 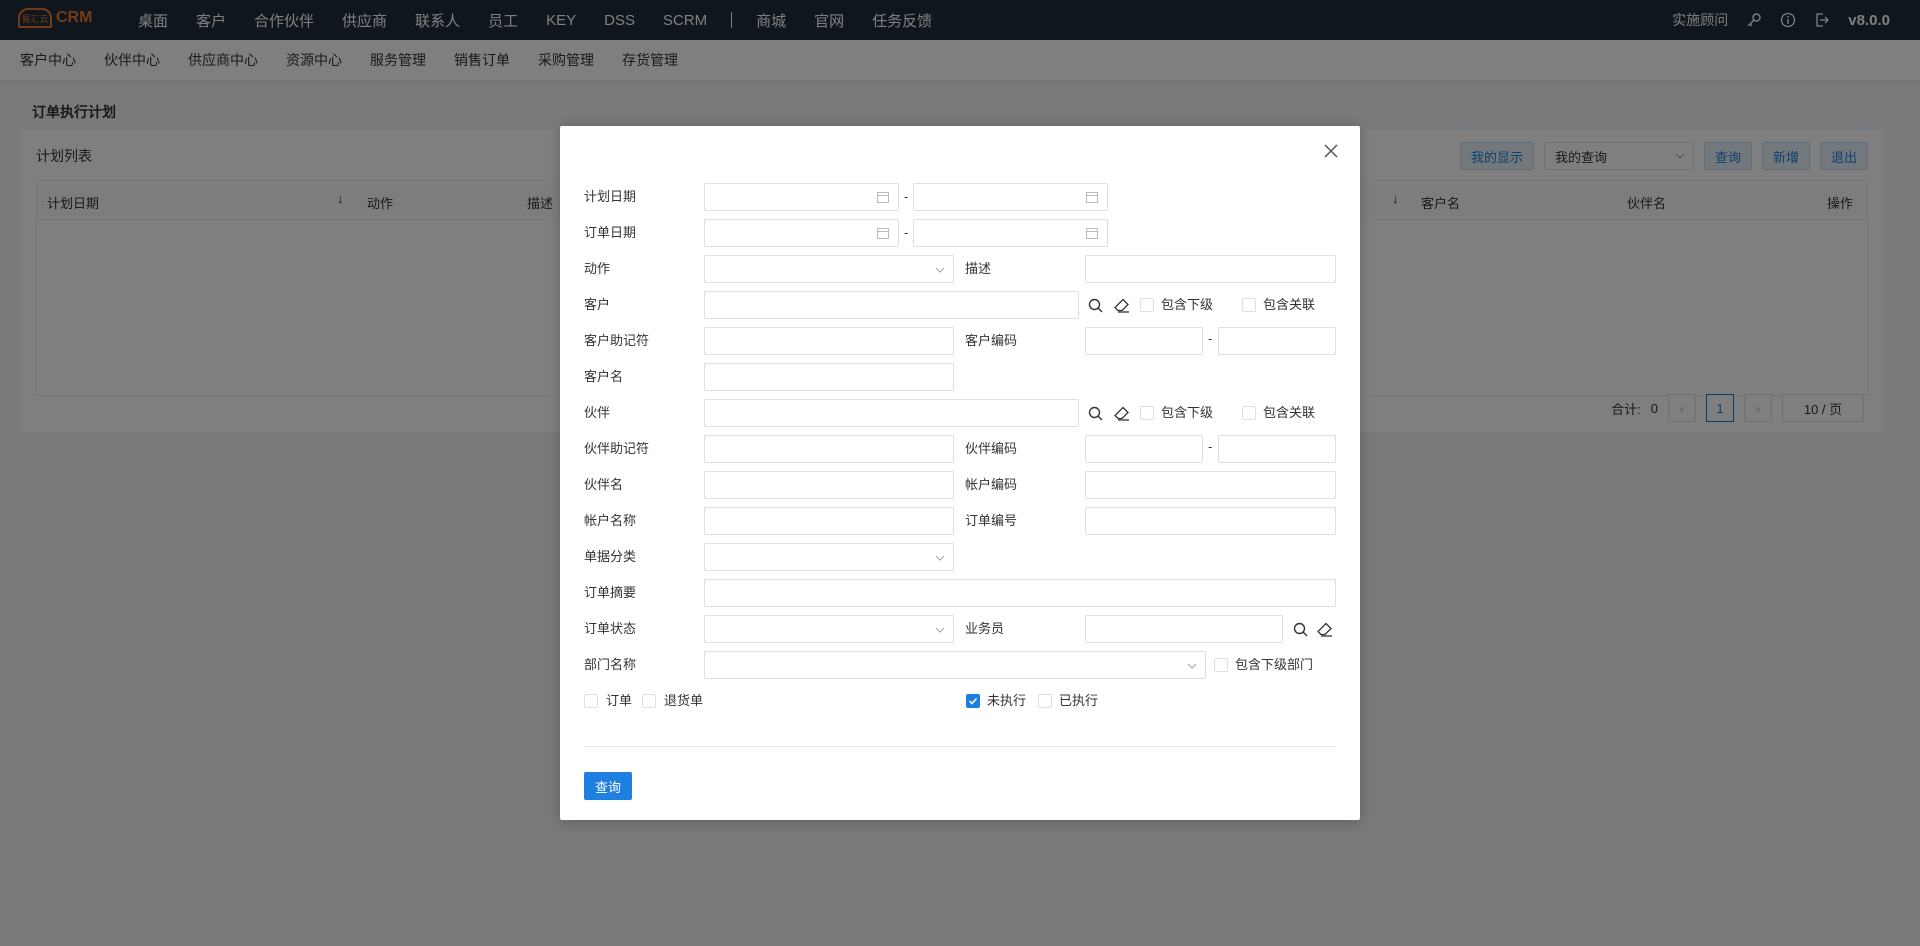 I want to click on customer-include-sub-checkbox, so click(x=1147, y=305).